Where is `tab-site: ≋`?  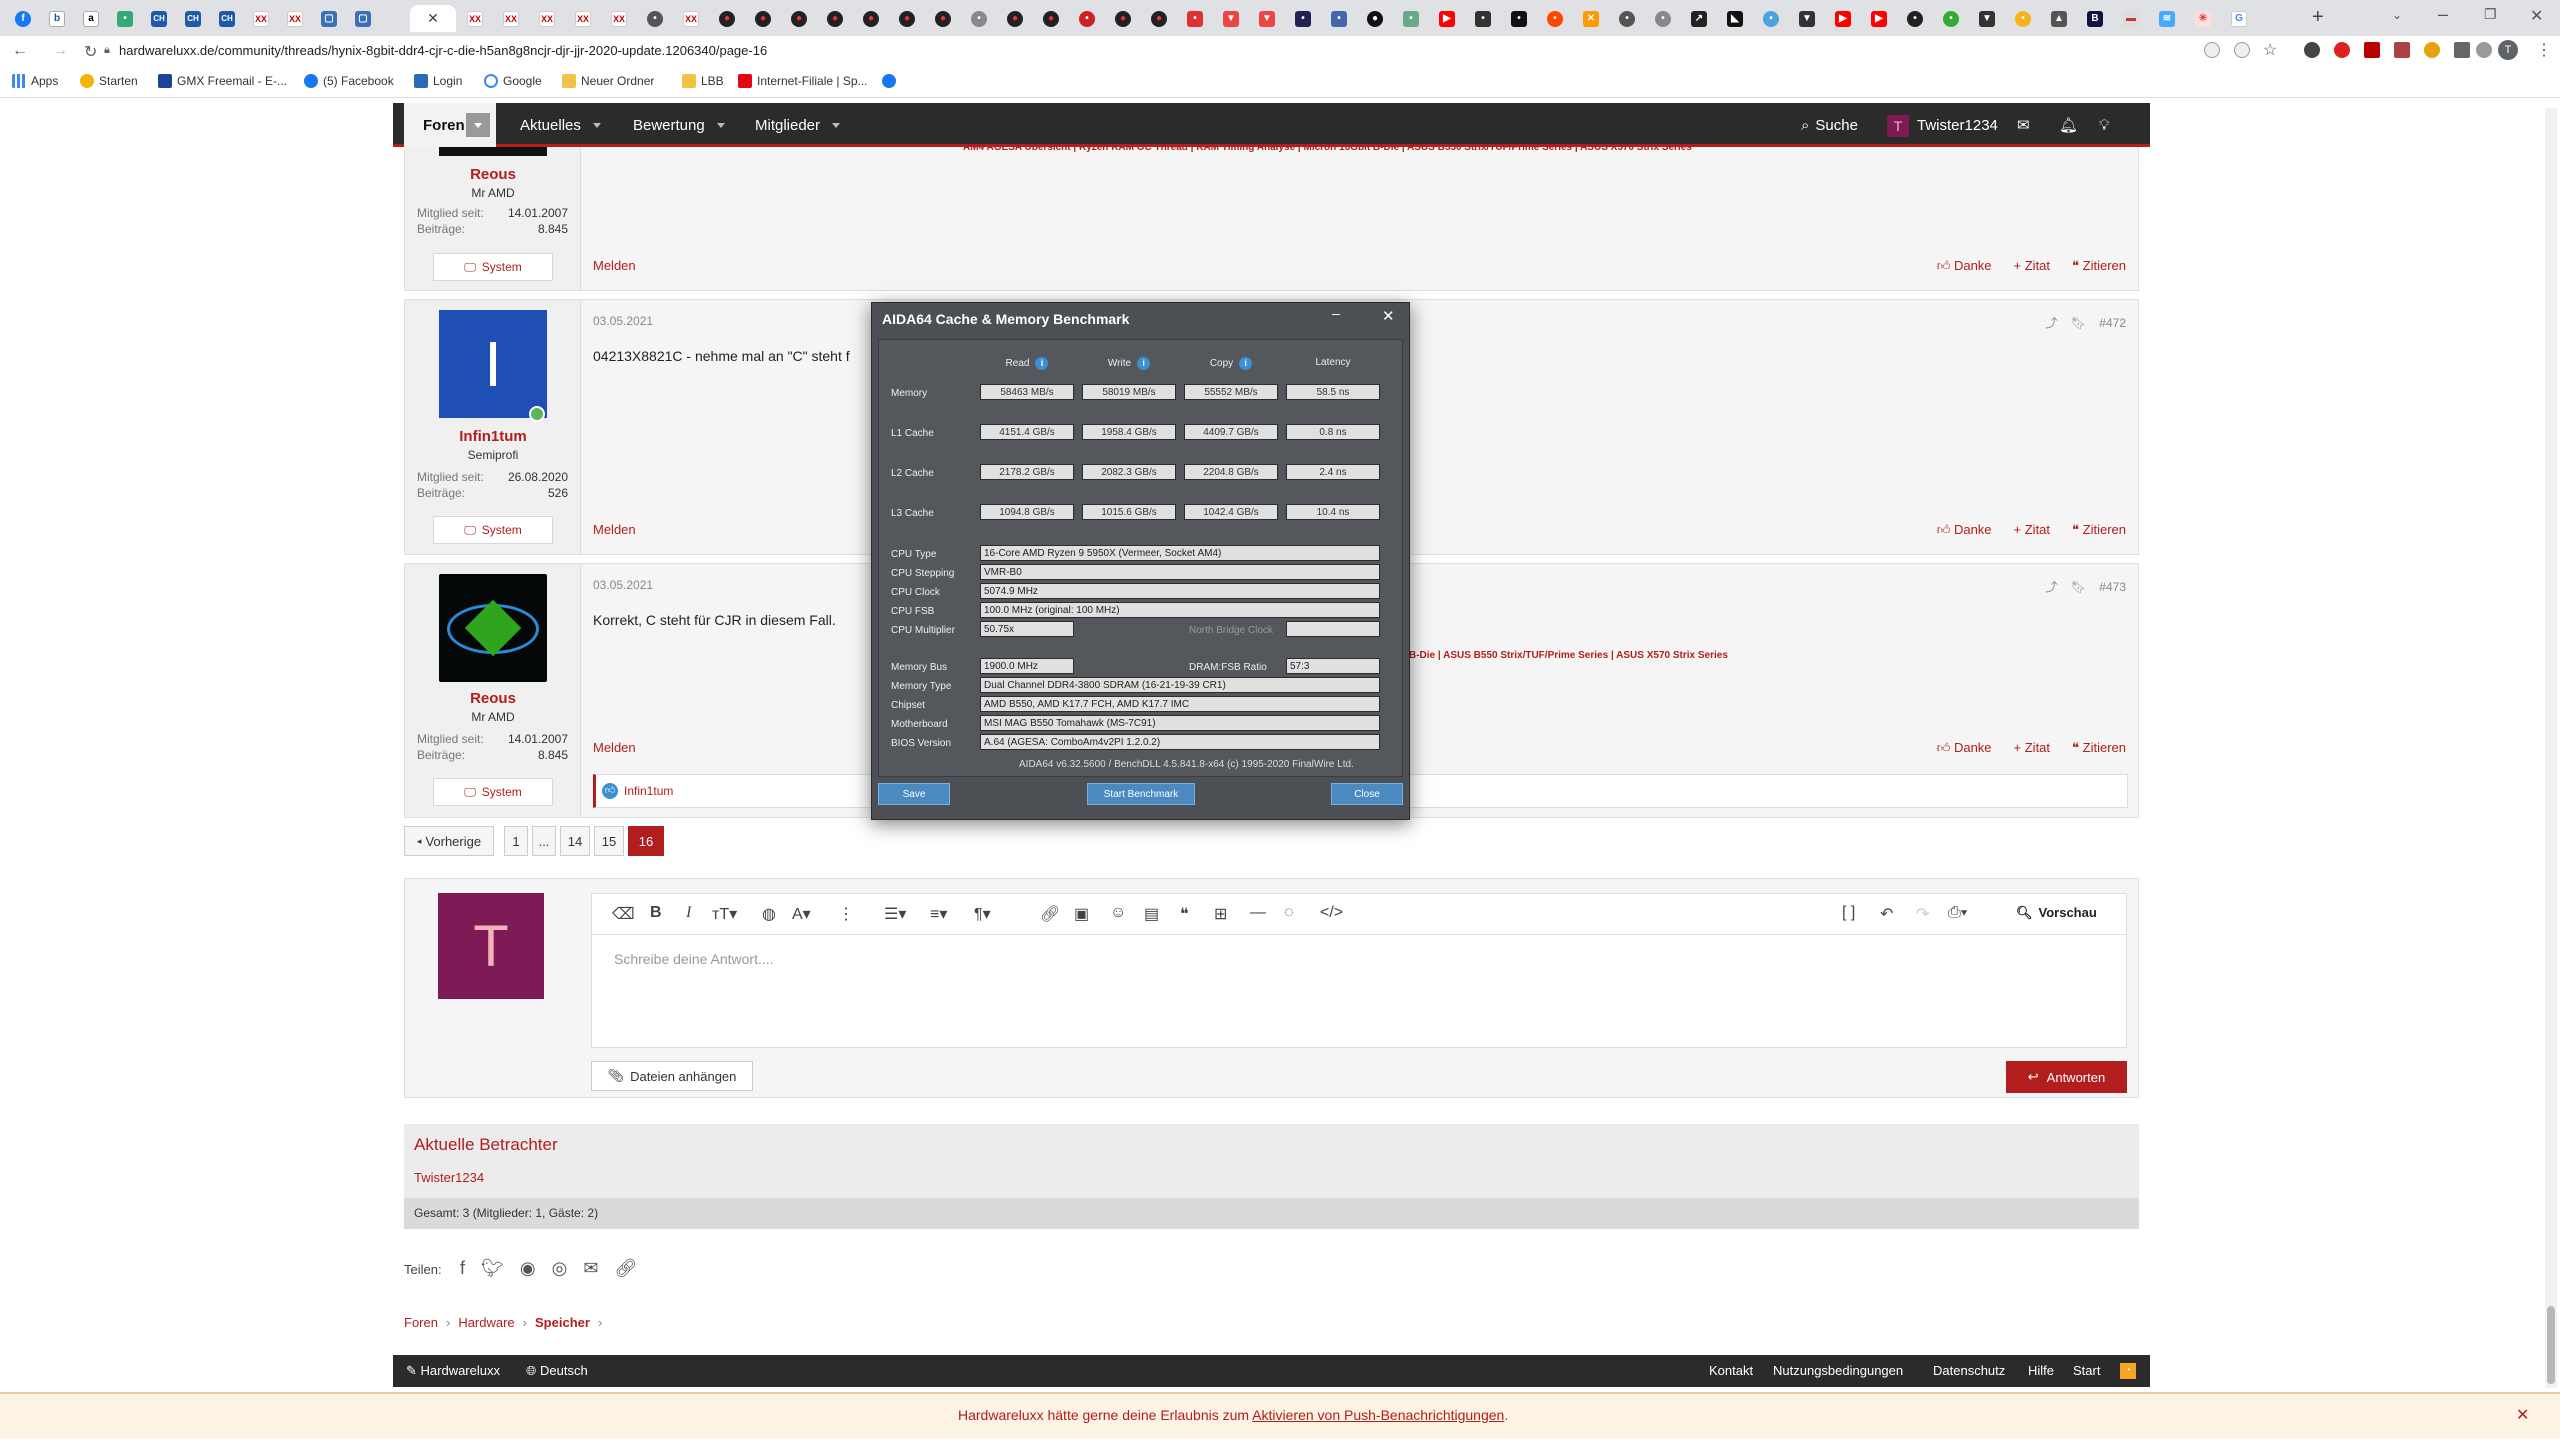 tab-site: ≋ is located at coordinates (2167, 18).